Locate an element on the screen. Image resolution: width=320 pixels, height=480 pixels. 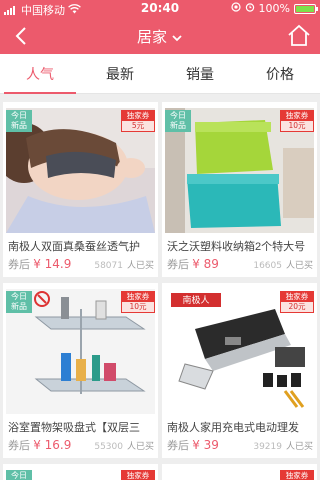
category-selector: 居家 is located at coordinates (160, 36).